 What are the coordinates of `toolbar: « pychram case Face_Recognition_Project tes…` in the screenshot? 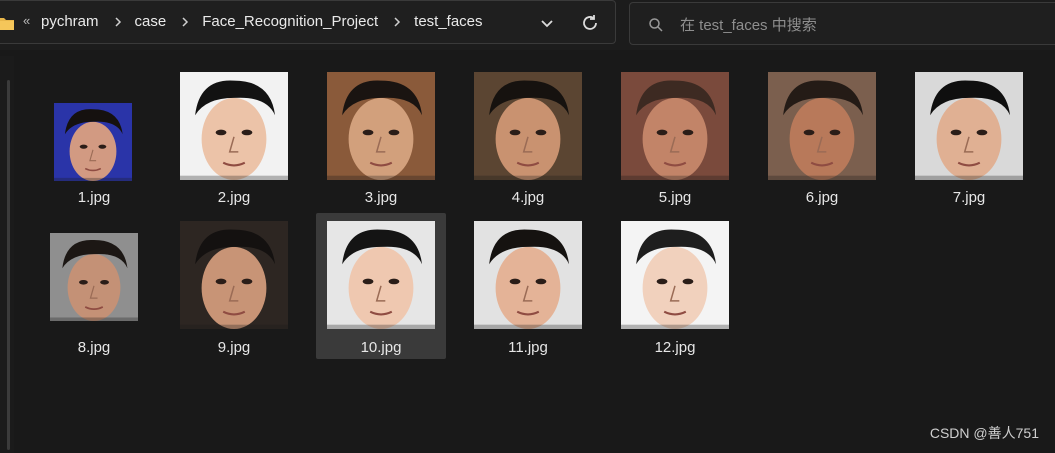 It's located at (527, 25).